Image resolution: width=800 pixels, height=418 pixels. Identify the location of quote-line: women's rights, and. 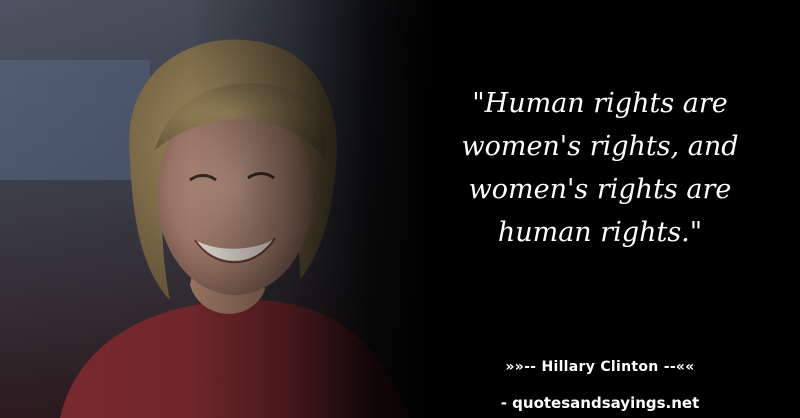
(600, 146).